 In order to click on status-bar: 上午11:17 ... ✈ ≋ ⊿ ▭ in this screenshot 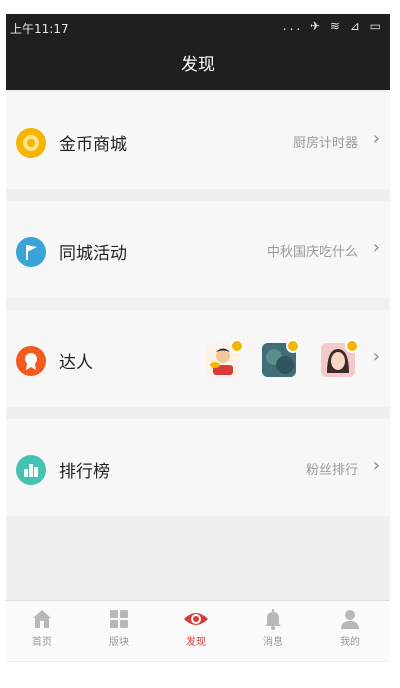, I will do `click(198, 27)`.